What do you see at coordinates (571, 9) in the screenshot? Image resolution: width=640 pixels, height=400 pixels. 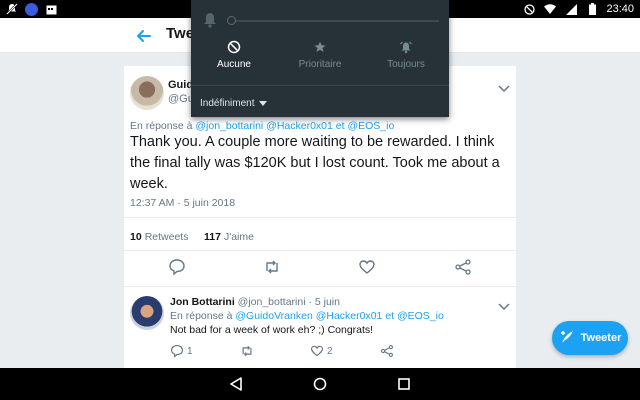 I see `signal-icon` at bounding box center [571, 9].